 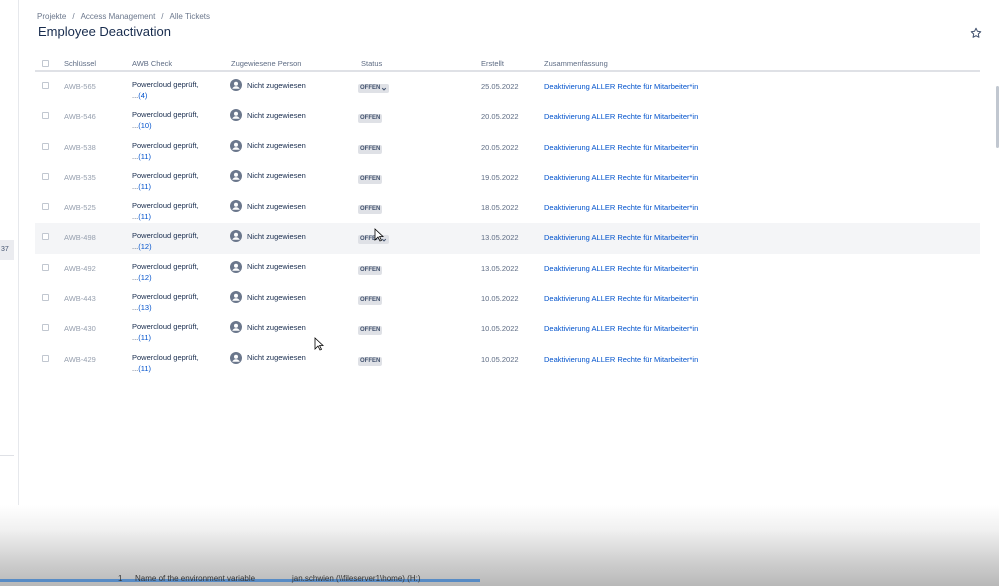 I want to click on taskbar-index: 1, so click(x=120, y=578).